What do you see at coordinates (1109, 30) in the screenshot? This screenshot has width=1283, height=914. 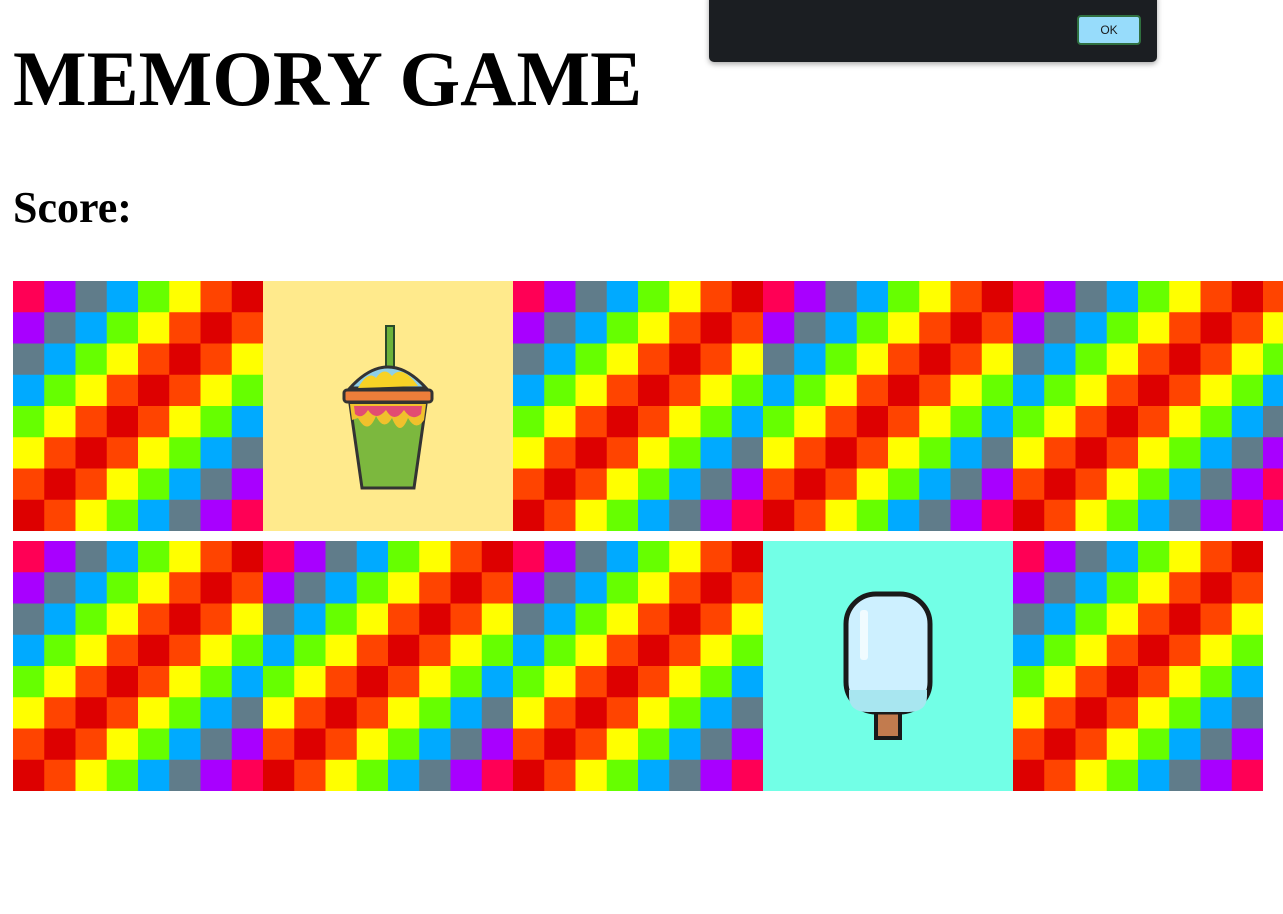 I see `ok-button: OK` at bounding box center [1109, 30].